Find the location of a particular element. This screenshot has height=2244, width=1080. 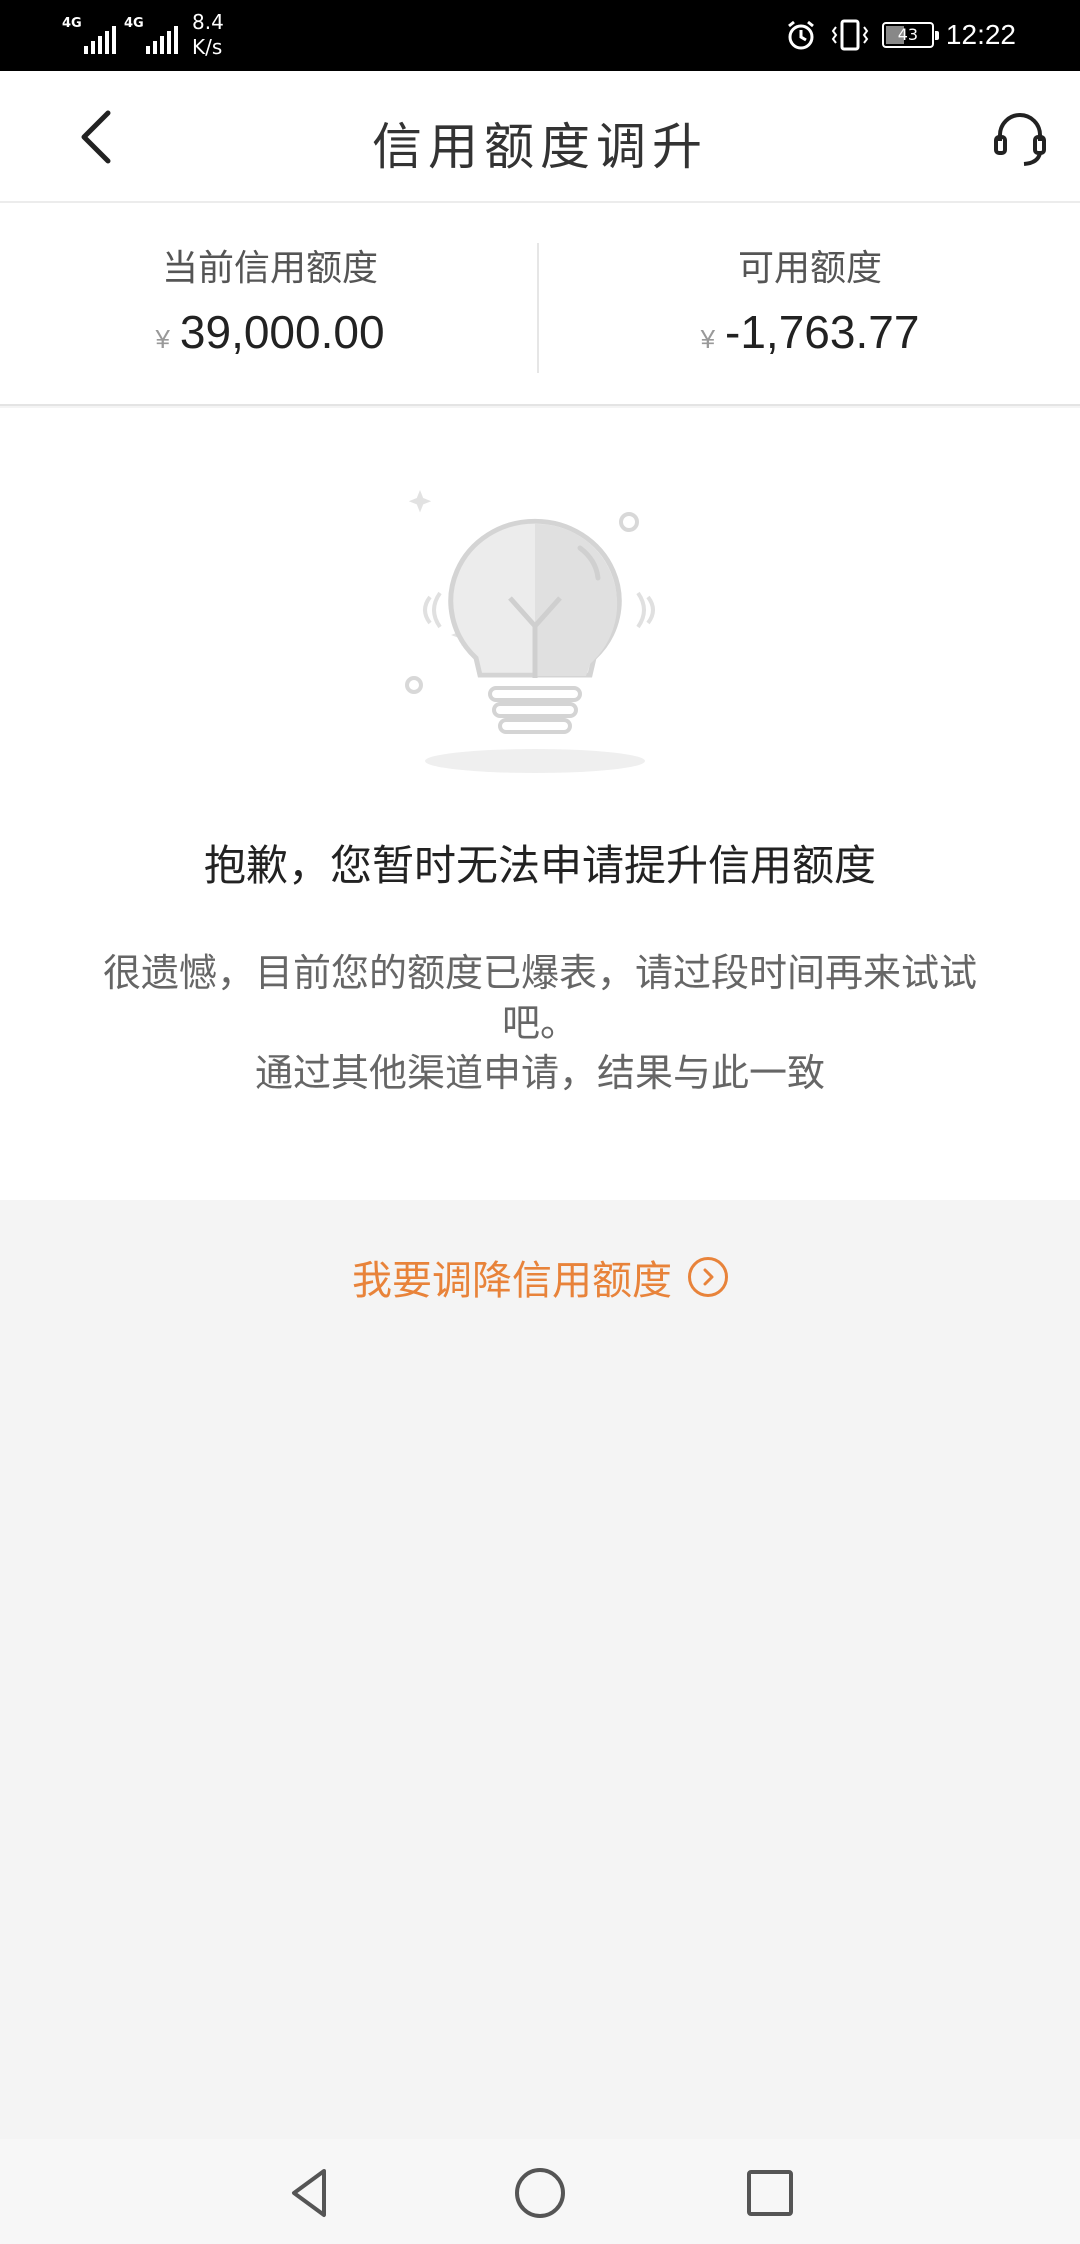

app-header: 信用额度调升 is located at coordinates (540, 137).